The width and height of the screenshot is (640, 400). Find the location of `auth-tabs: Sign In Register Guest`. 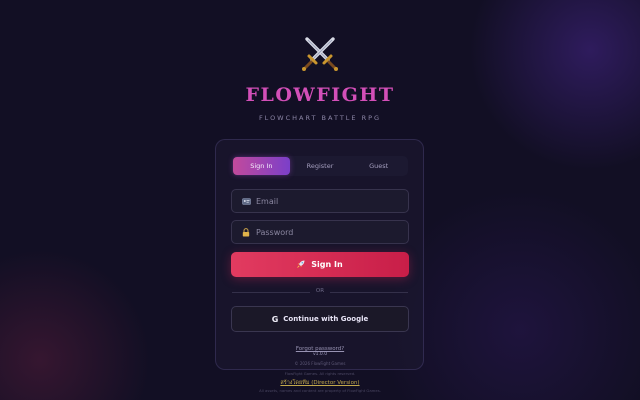

auth-tabs: Sign In Register Guest is located at coordinates (320, 166).